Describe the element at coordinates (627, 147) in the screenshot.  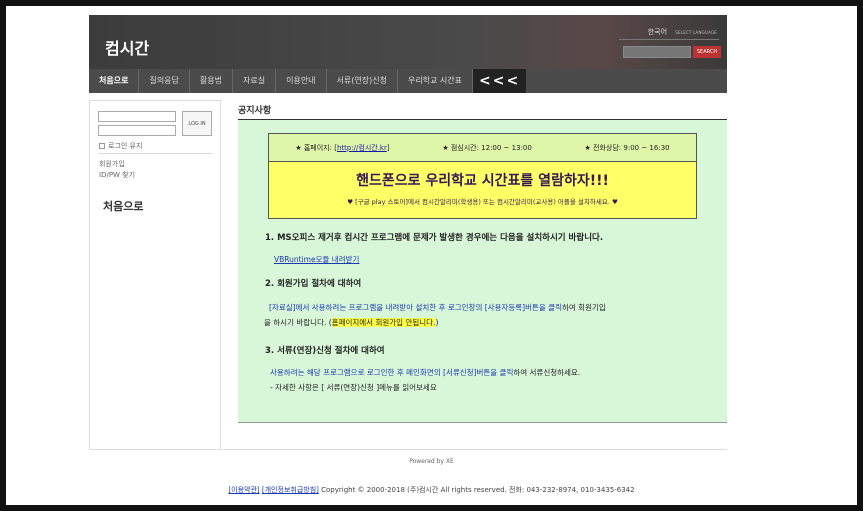
I see `consult-hours: ★ 전화상담: 9:00 ~ 16:30` at that location.